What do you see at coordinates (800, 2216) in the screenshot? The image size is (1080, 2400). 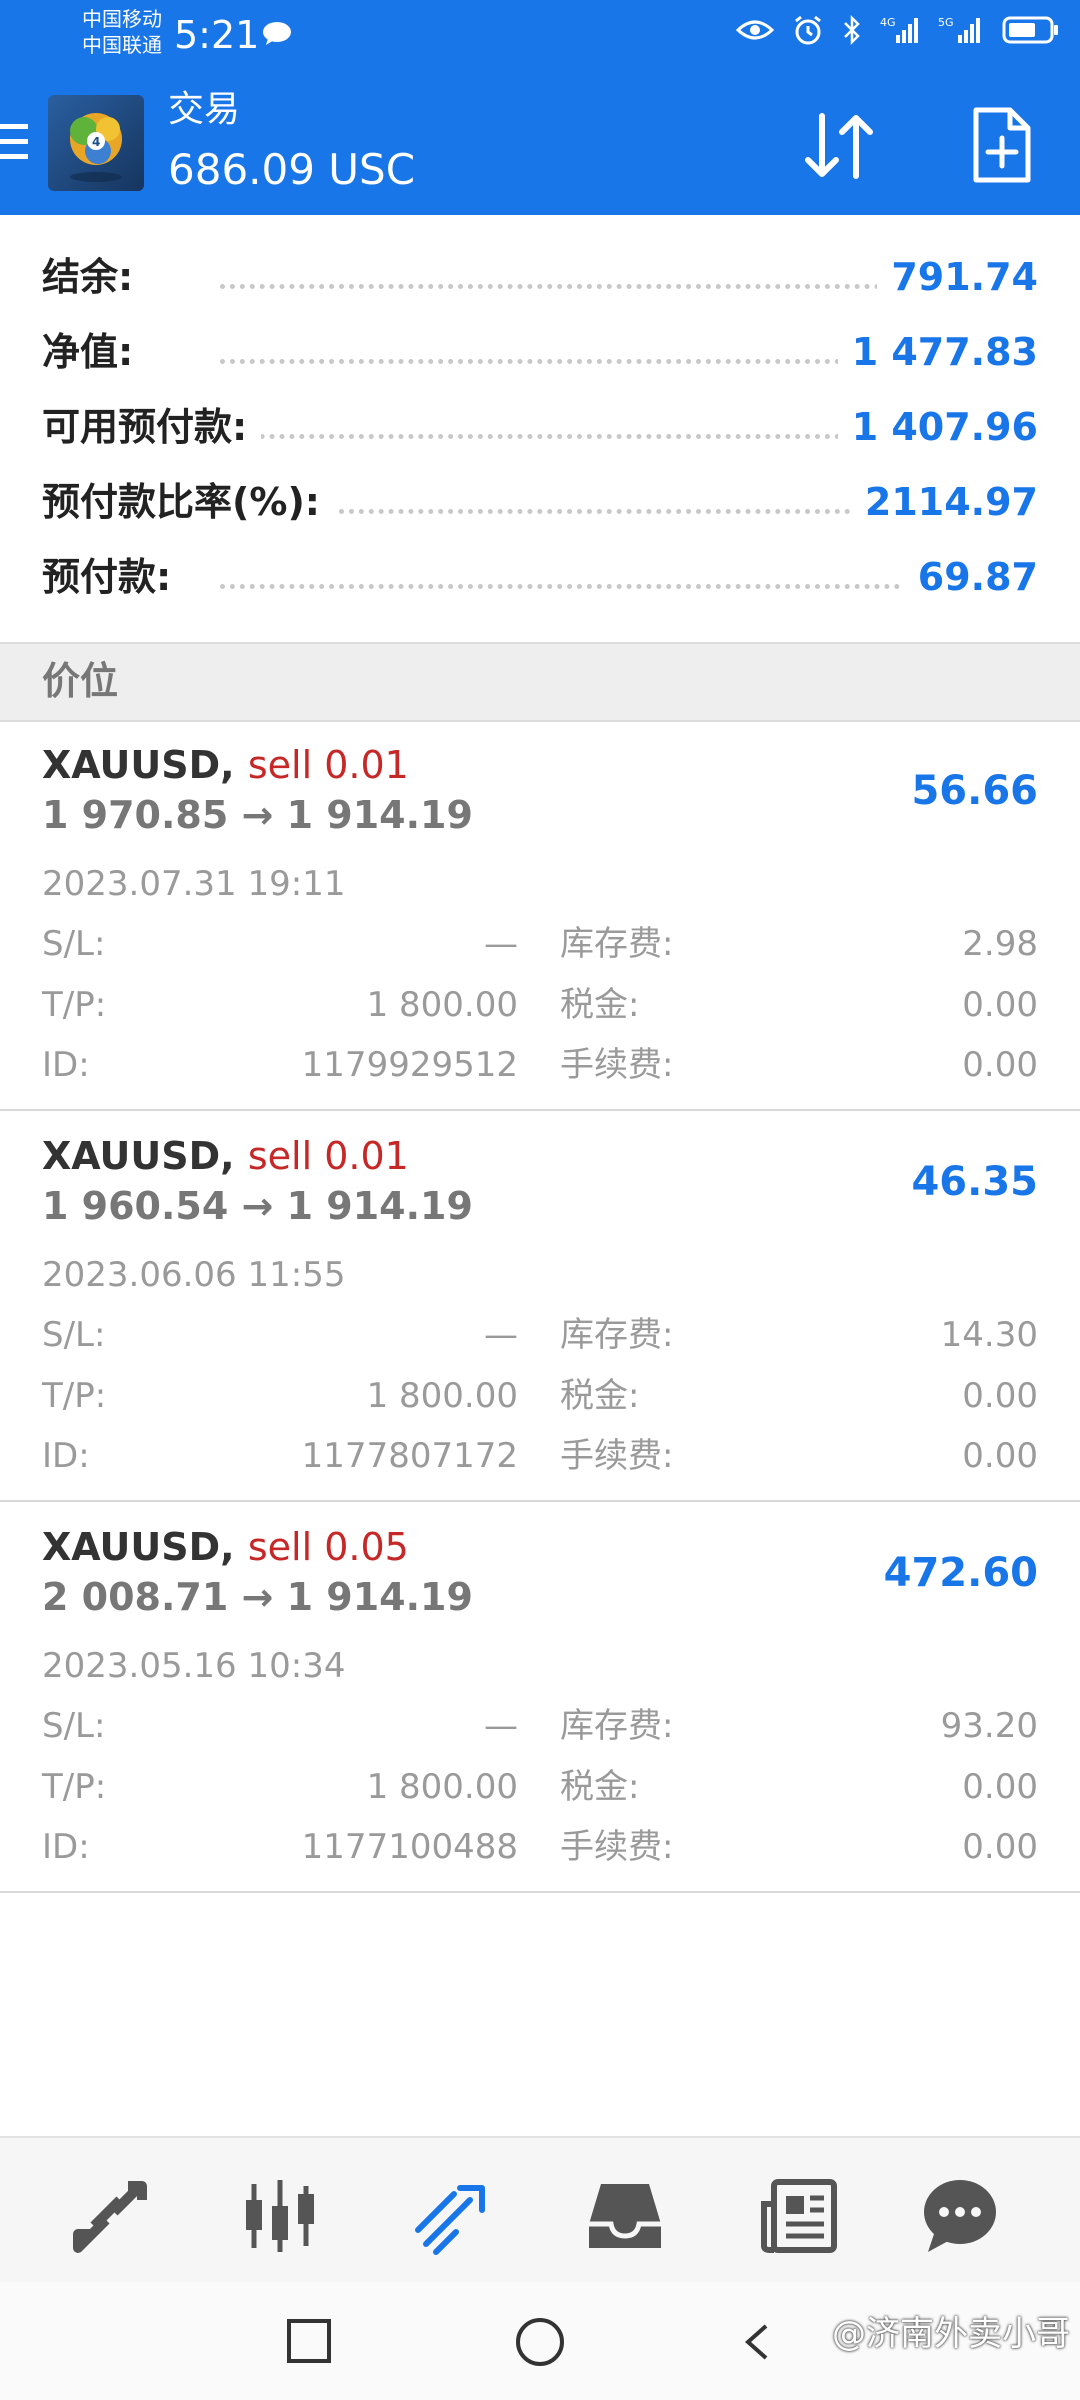 I see `news-icon` at bounding box center [800, 2216].